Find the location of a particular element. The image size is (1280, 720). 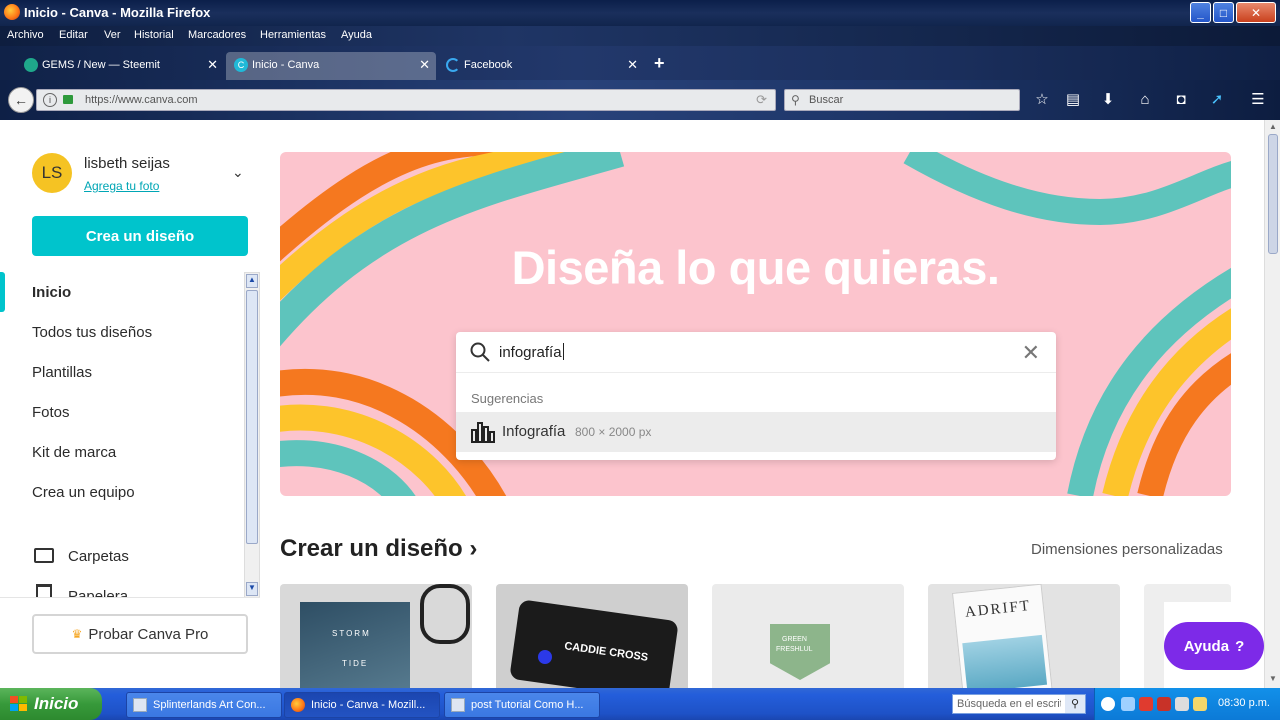

reload-icon: ⟳ is located at coordinates (761, 100).